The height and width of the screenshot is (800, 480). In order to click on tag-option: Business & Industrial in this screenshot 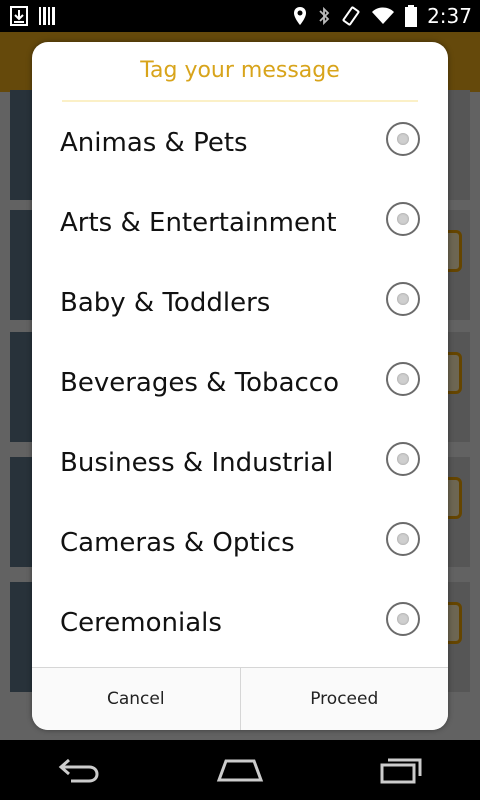, I will do `click(240, 462)`.